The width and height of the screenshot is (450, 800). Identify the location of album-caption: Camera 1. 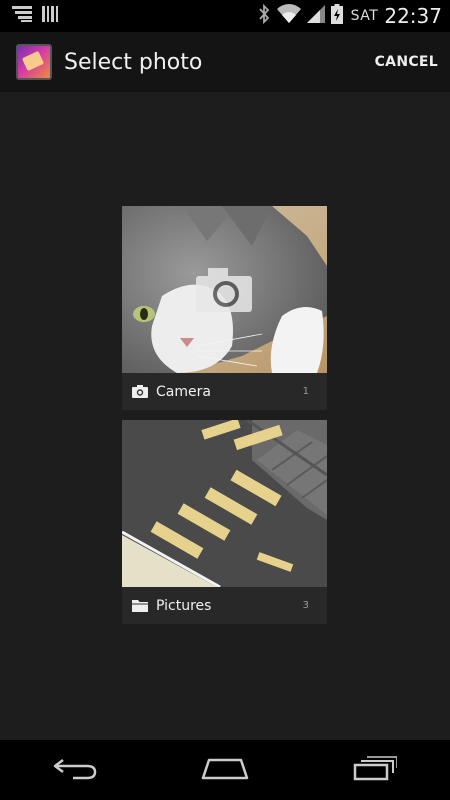
(224, 391).